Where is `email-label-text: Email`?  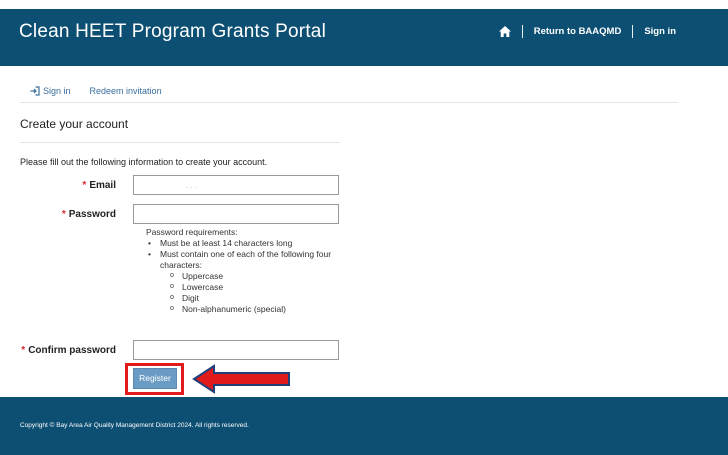
email-label-text: Email is located at coordinates (102, 185).